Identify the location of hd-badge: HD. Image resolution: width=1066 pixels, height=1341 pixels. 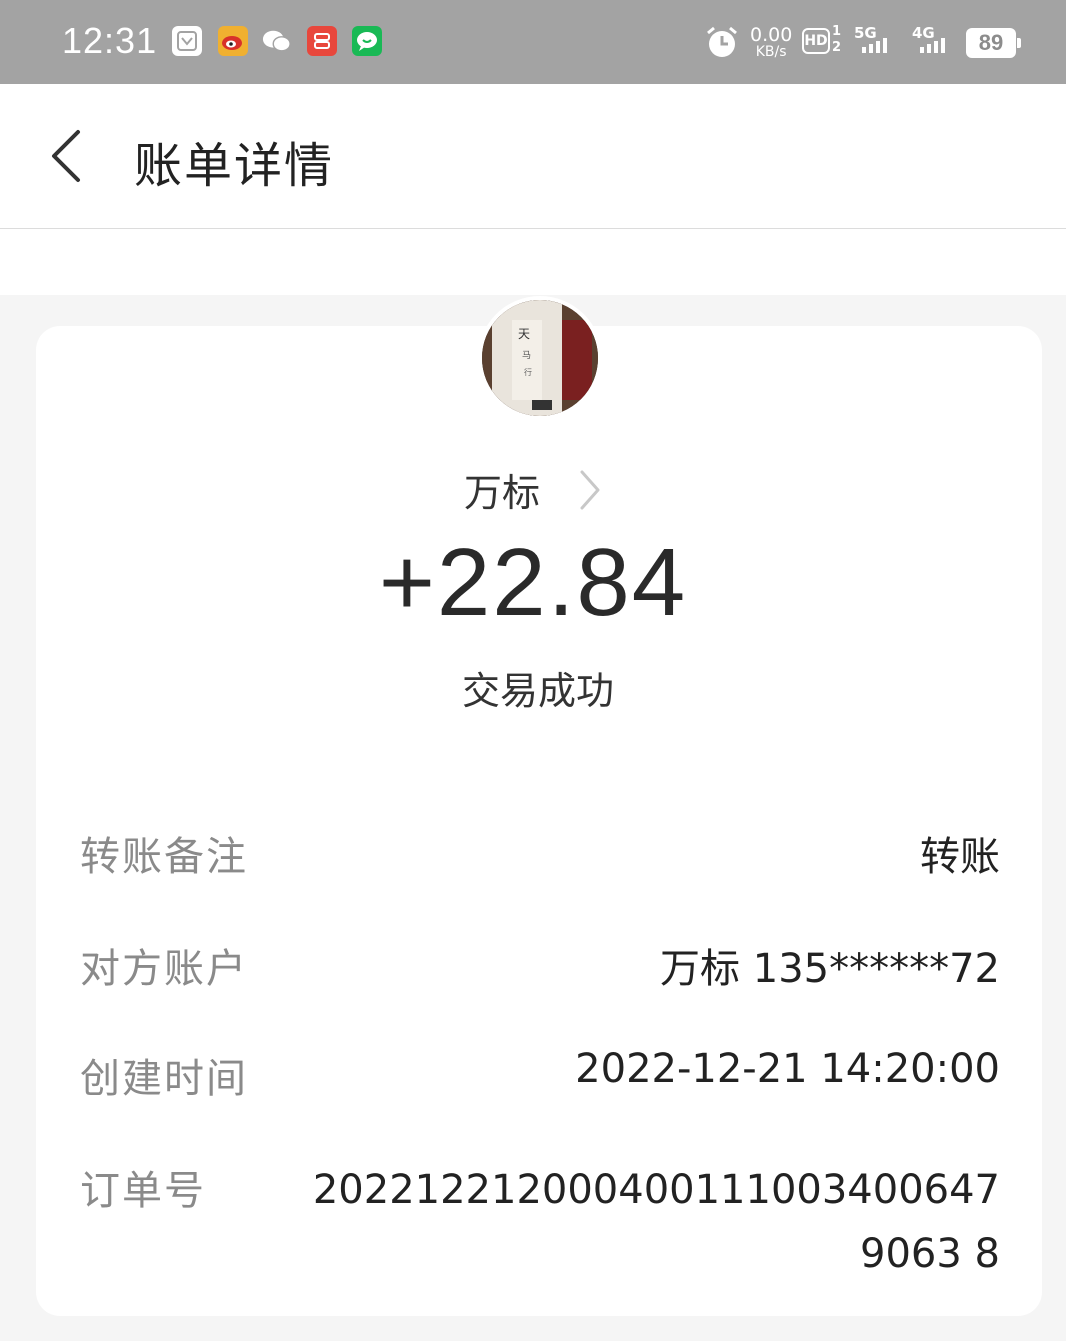
(816, 41).